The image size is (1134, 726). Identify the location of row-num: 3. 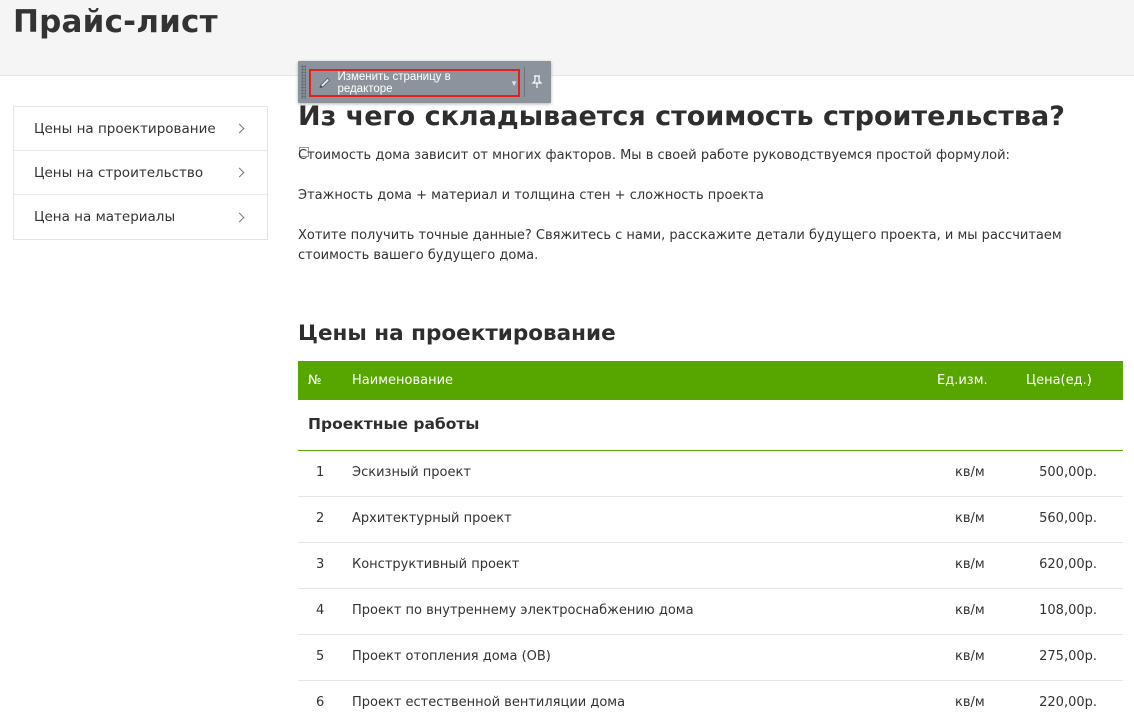
(320, 564).